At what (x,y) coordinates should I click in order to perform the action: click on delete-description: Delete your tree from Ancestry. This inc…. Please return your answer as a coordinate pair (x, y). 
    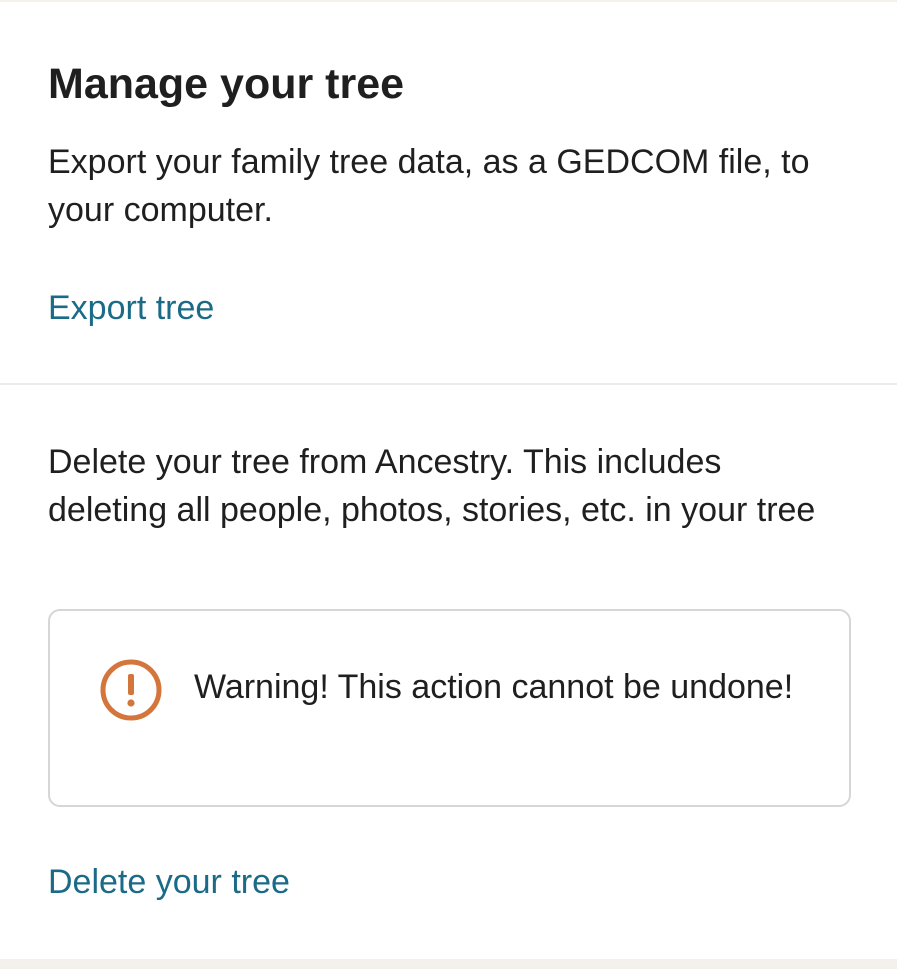
    Looking at the image, I should click on (432, 486).